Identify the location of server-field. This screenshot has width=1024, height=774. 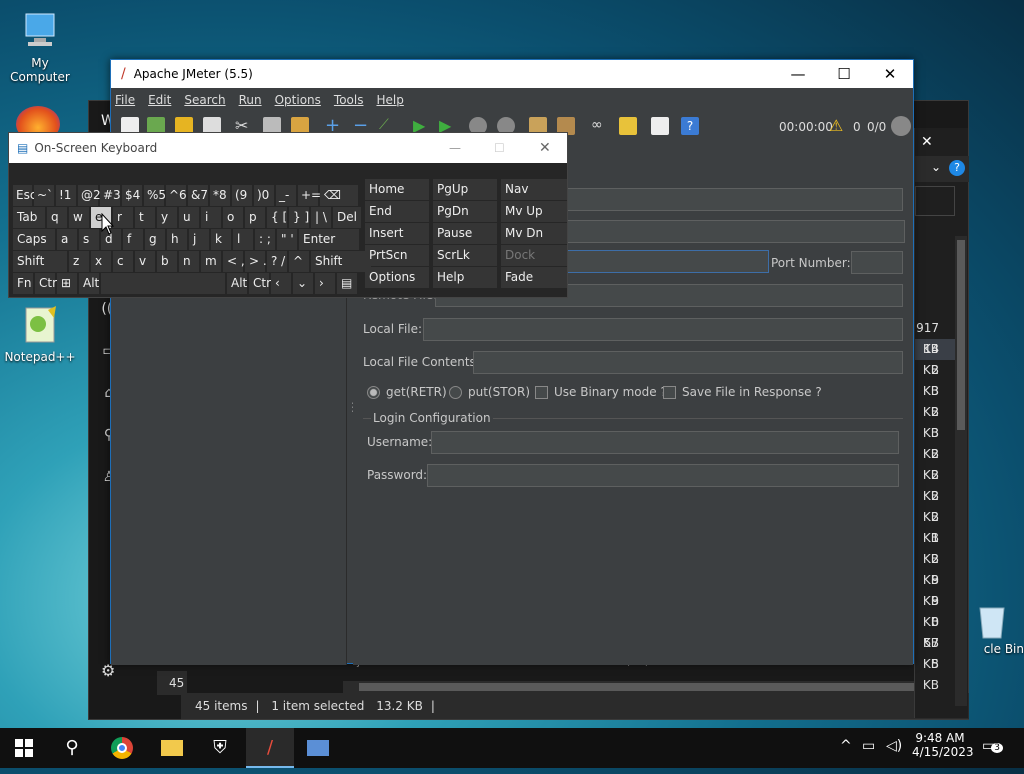
(734, 199).